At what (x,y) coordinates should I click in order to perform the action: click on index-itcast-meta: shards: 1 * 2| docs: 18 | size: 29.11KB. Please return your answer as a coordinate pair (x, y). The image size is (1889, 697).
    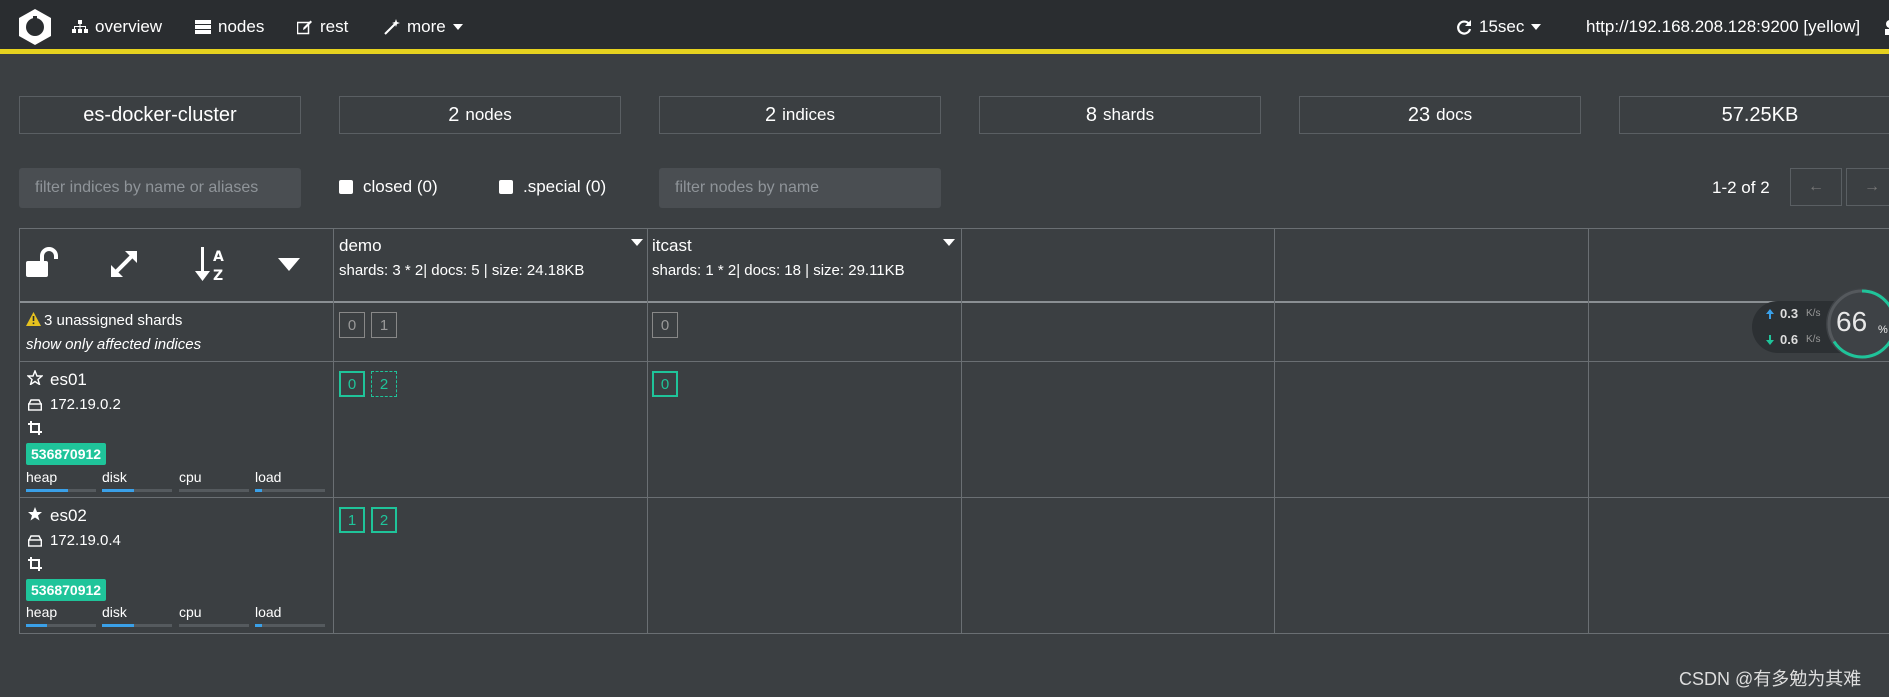
    Looking at the image, I should click on (778, 270).